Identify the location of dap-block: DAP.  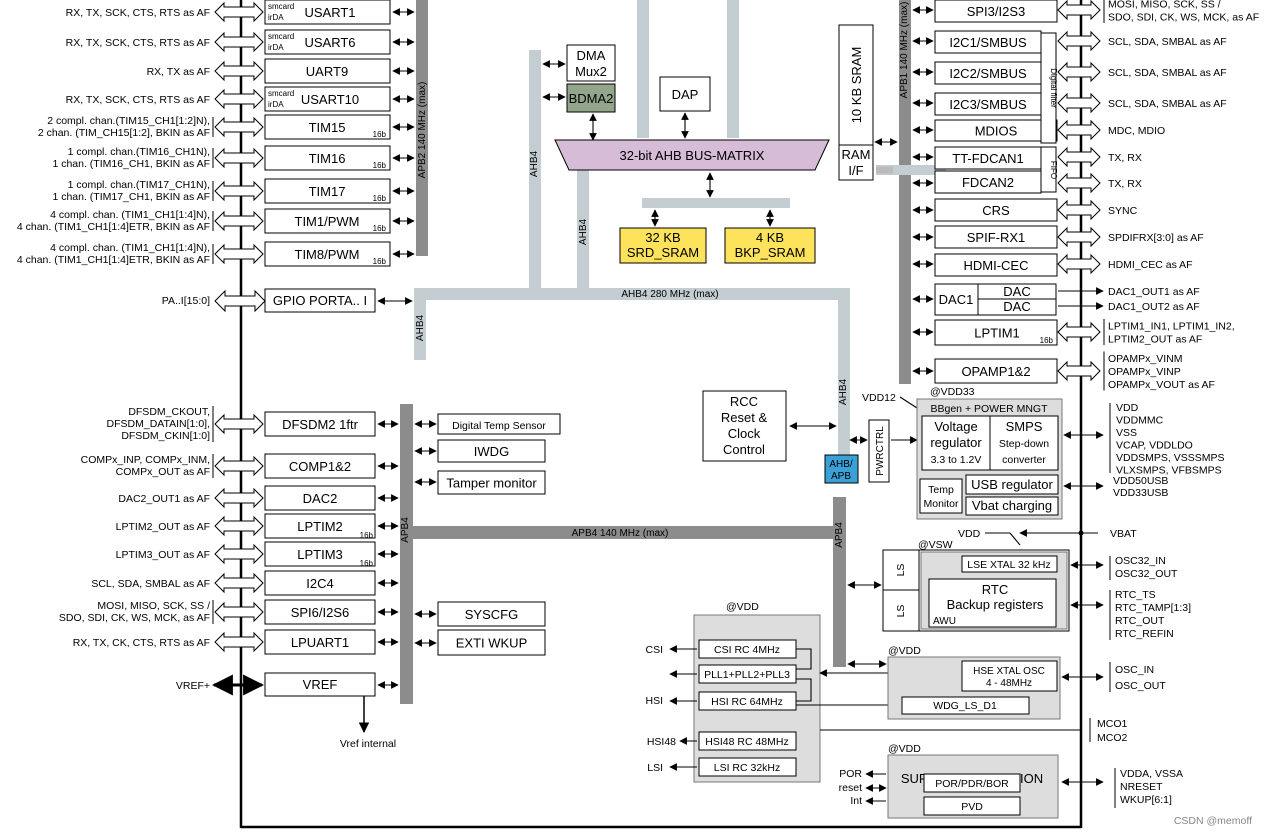
(685, 107).